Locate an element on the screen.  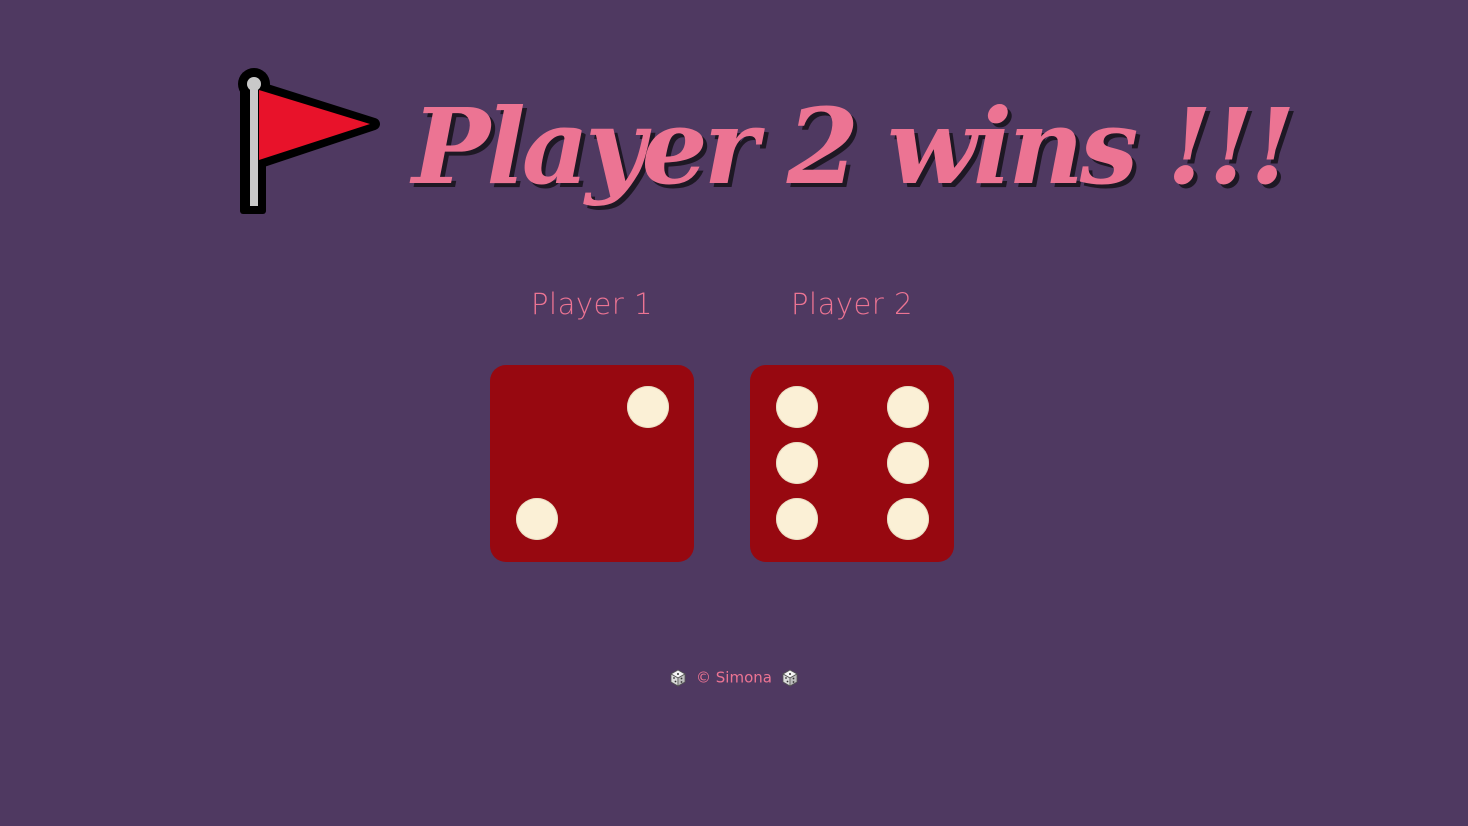
player-2-label: Player 2 is located at coordinates (852, 304).